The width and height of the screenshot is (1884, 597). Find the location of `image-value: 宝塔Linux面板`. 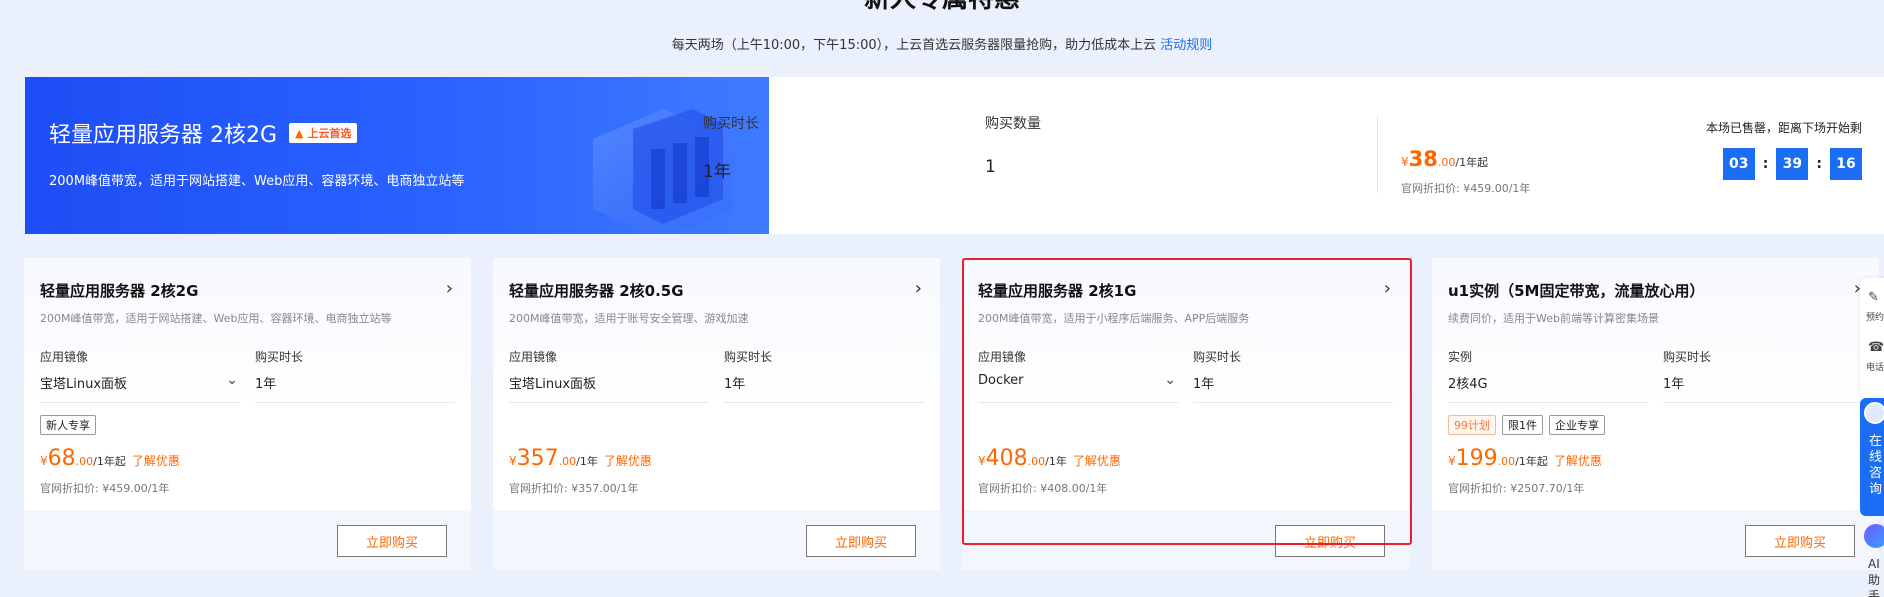

image-value: 宝塔Linux面板 is located at coordinates (609, 388).